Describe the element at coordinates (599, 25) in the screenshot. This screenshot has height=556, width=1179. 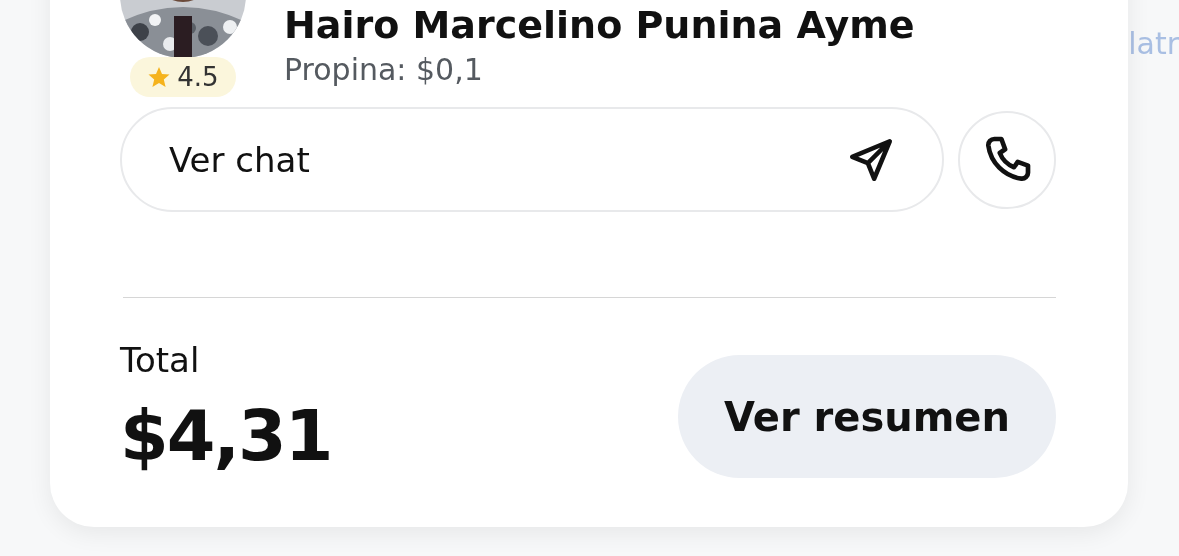
I see `driver-name: Hairo Marcelino Punina Ayme` at that location.